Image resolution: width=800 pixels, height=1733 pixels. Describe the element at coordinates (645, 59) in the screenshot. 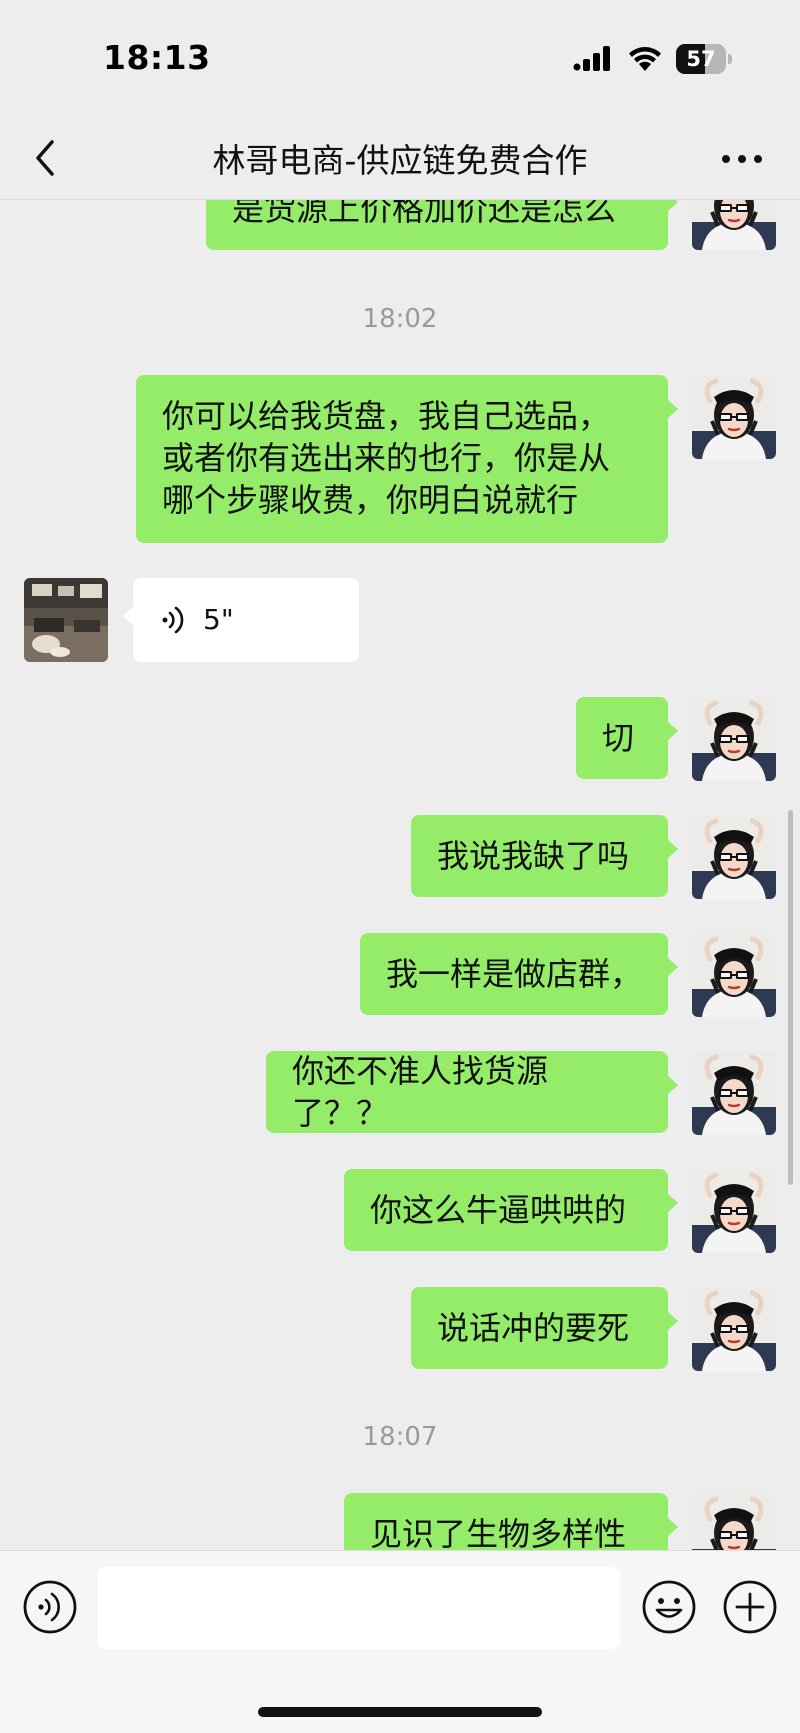

I see `wifi-icon` at that location.